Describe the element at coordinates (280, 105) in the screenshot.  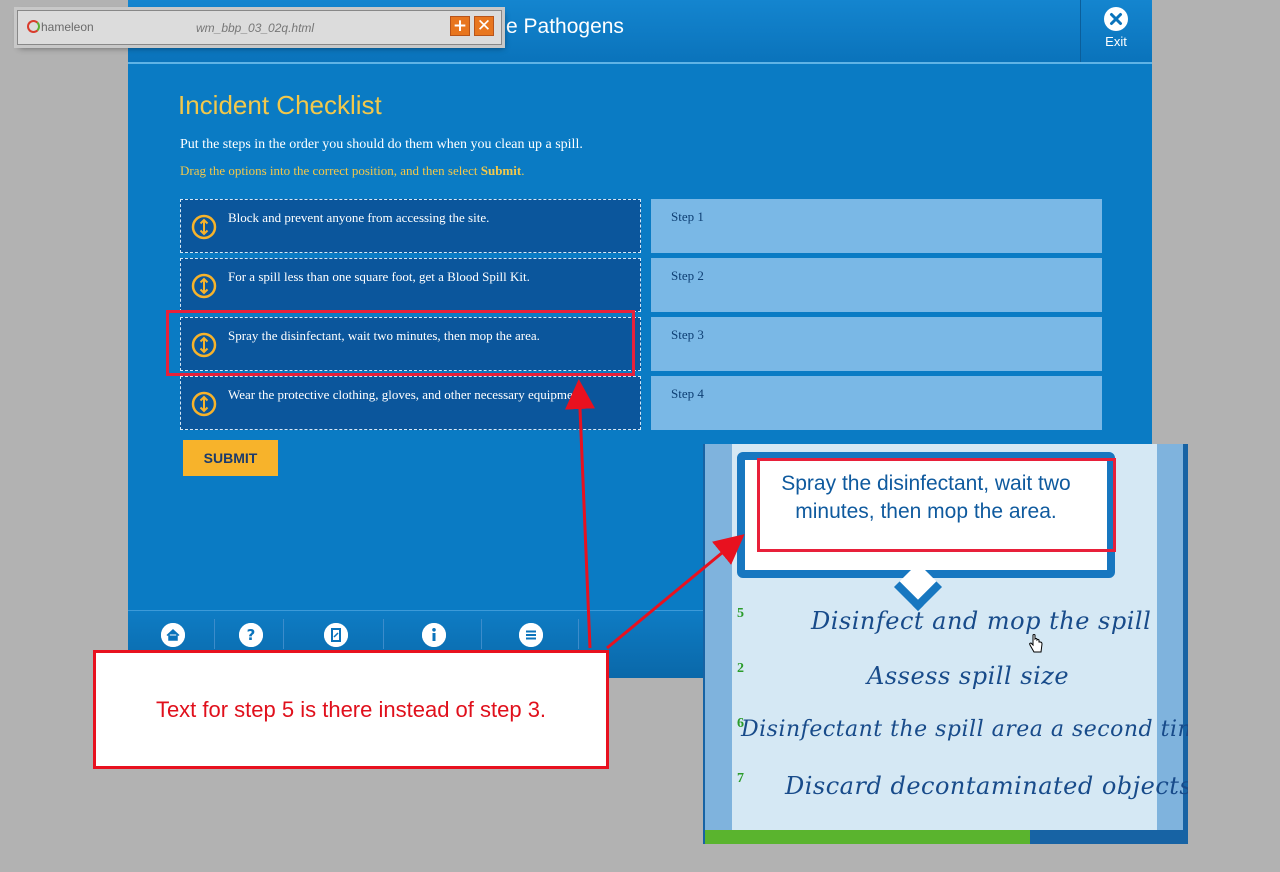
I see `page-title: Incident Checklist` at that location.